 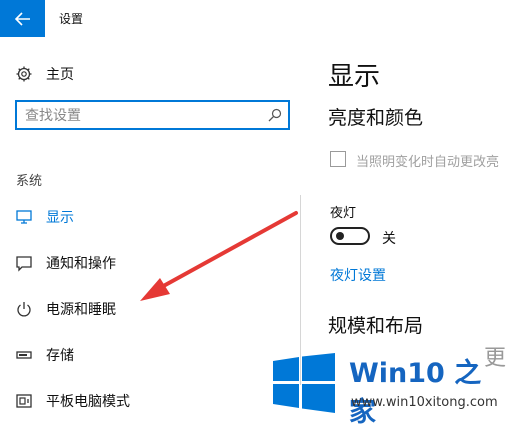 I want to click on watermark-brand: Win10 之家, so click(x=415, y=393).